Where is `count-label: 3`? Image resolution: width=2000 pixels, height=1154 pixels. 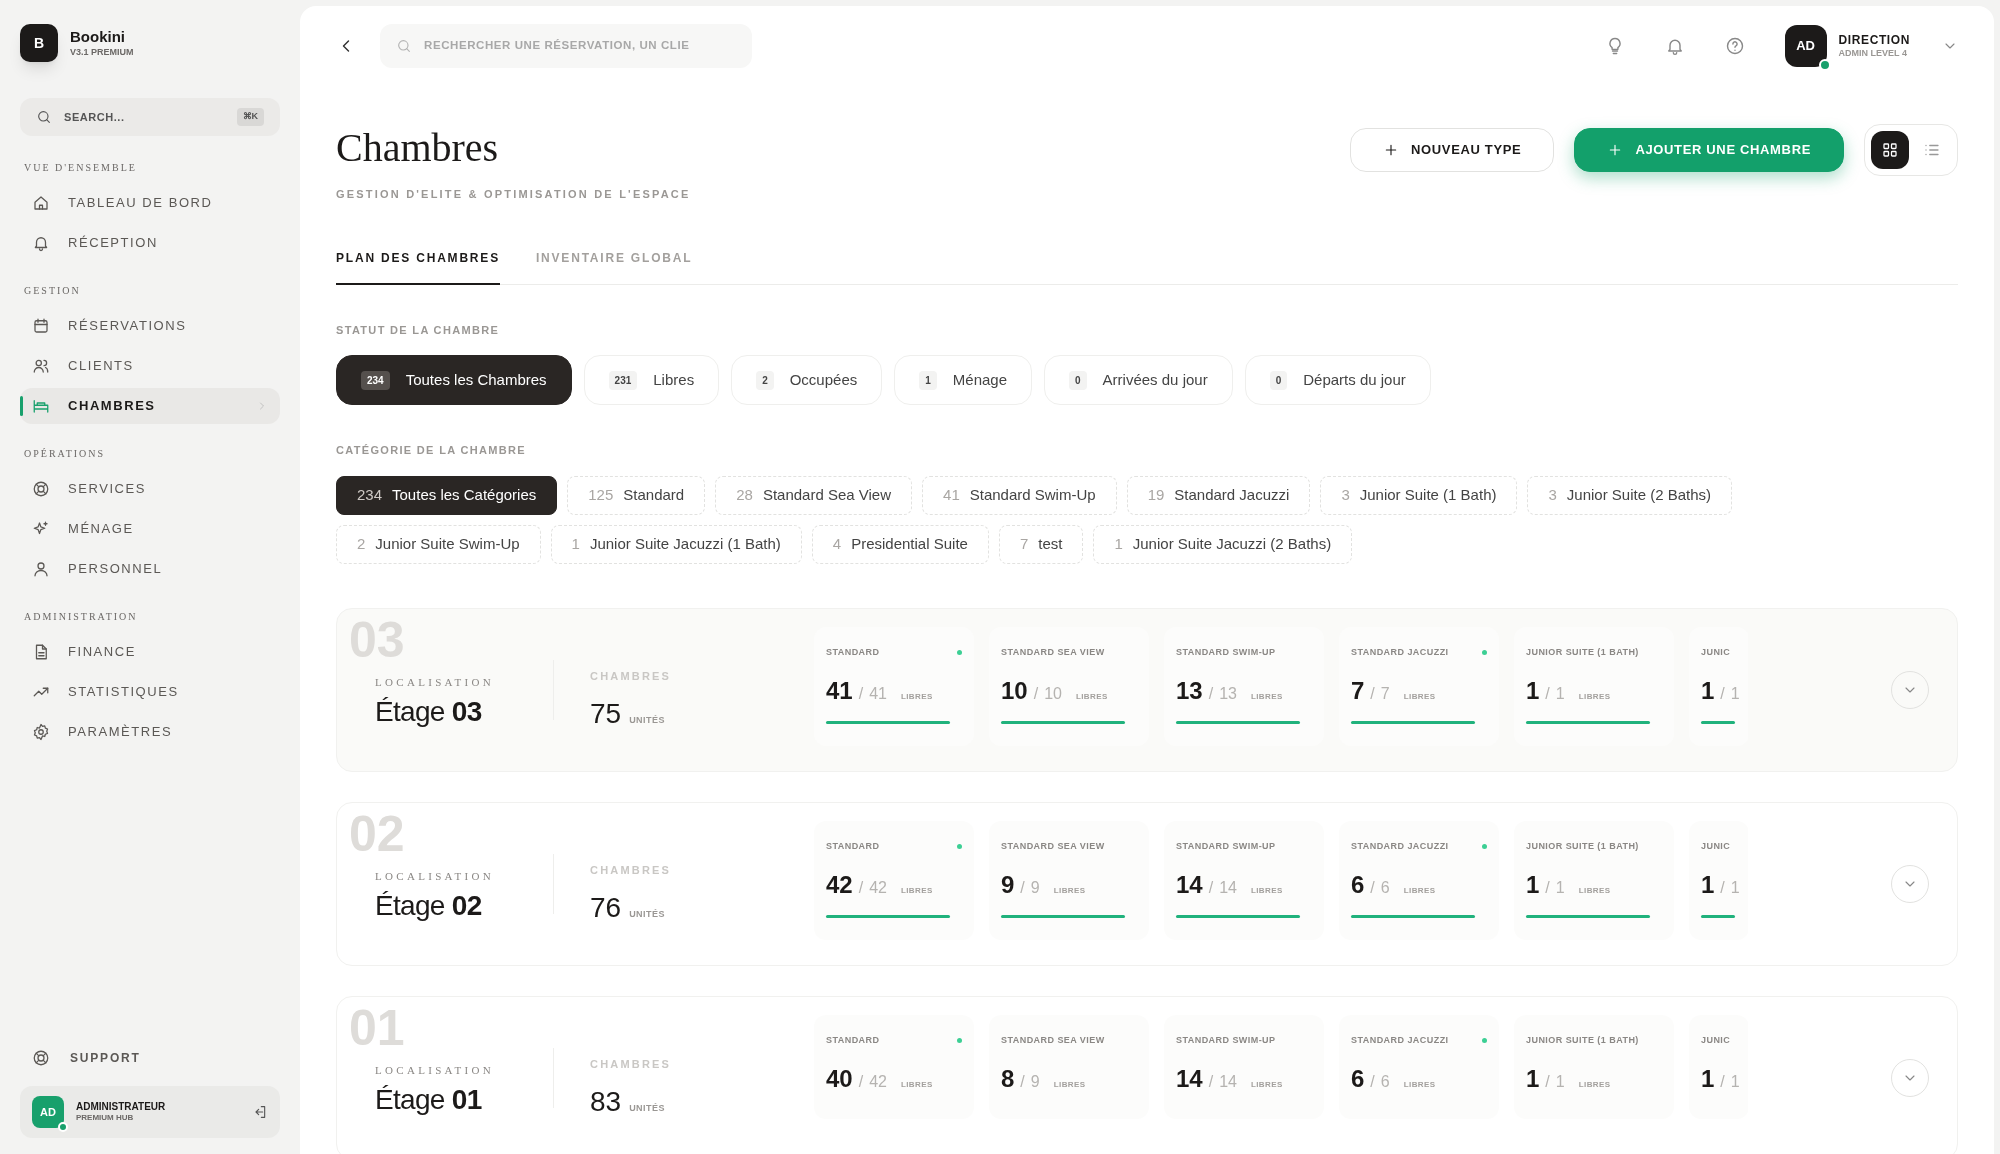
count-label: 3 is located at coordinates (1345, 494).